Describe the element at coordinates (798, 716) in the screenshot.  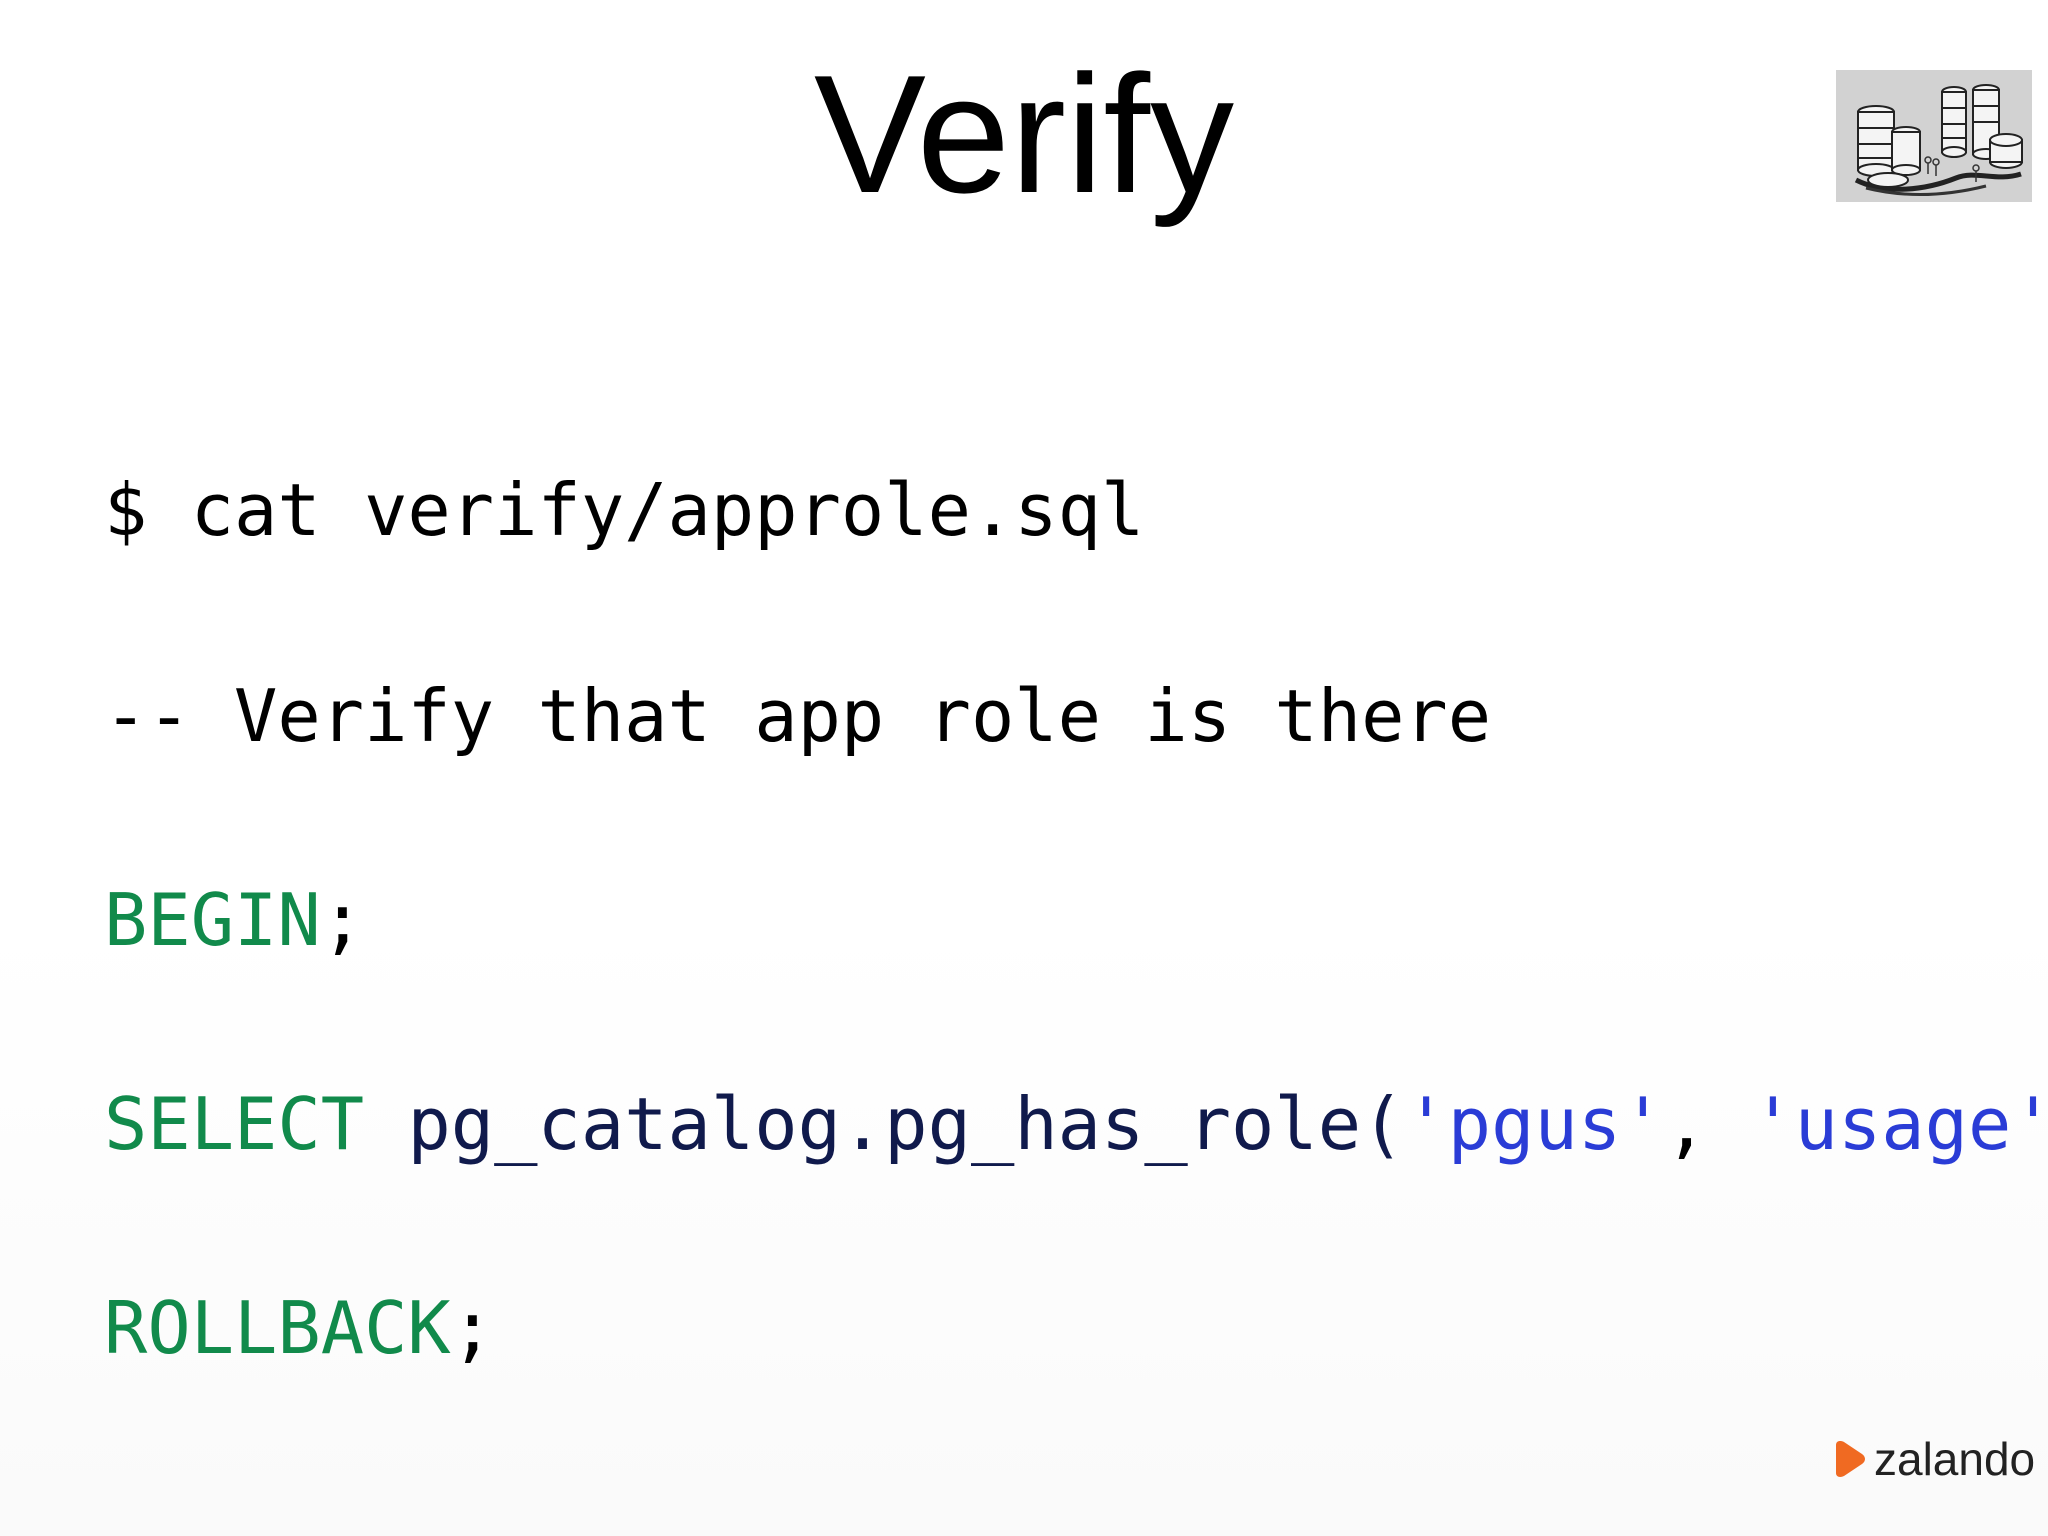
I see `code-line-comment: -- Verify that app role is there` at that location.